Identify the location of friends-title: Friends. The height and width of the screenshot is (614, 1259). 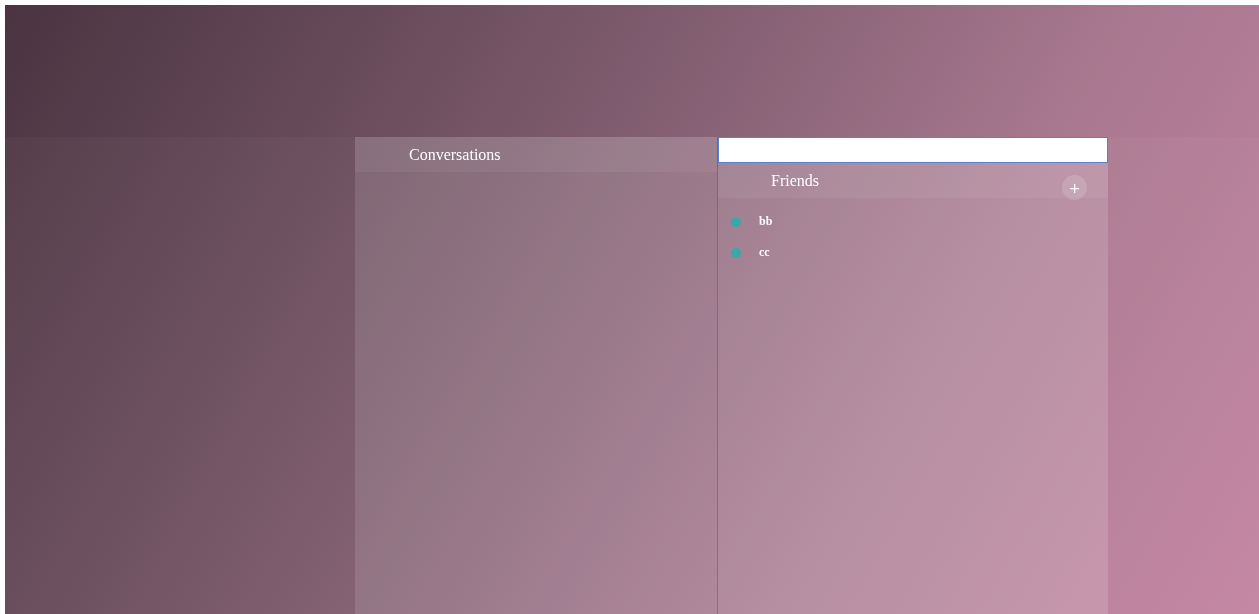
(795, 180).